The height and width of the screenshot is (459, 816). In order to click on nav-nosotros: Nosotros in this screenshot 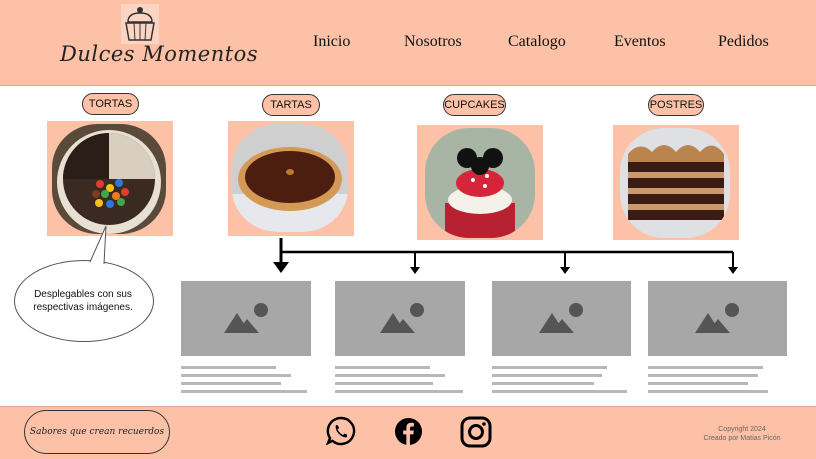, I will do `click(433, 42)`.